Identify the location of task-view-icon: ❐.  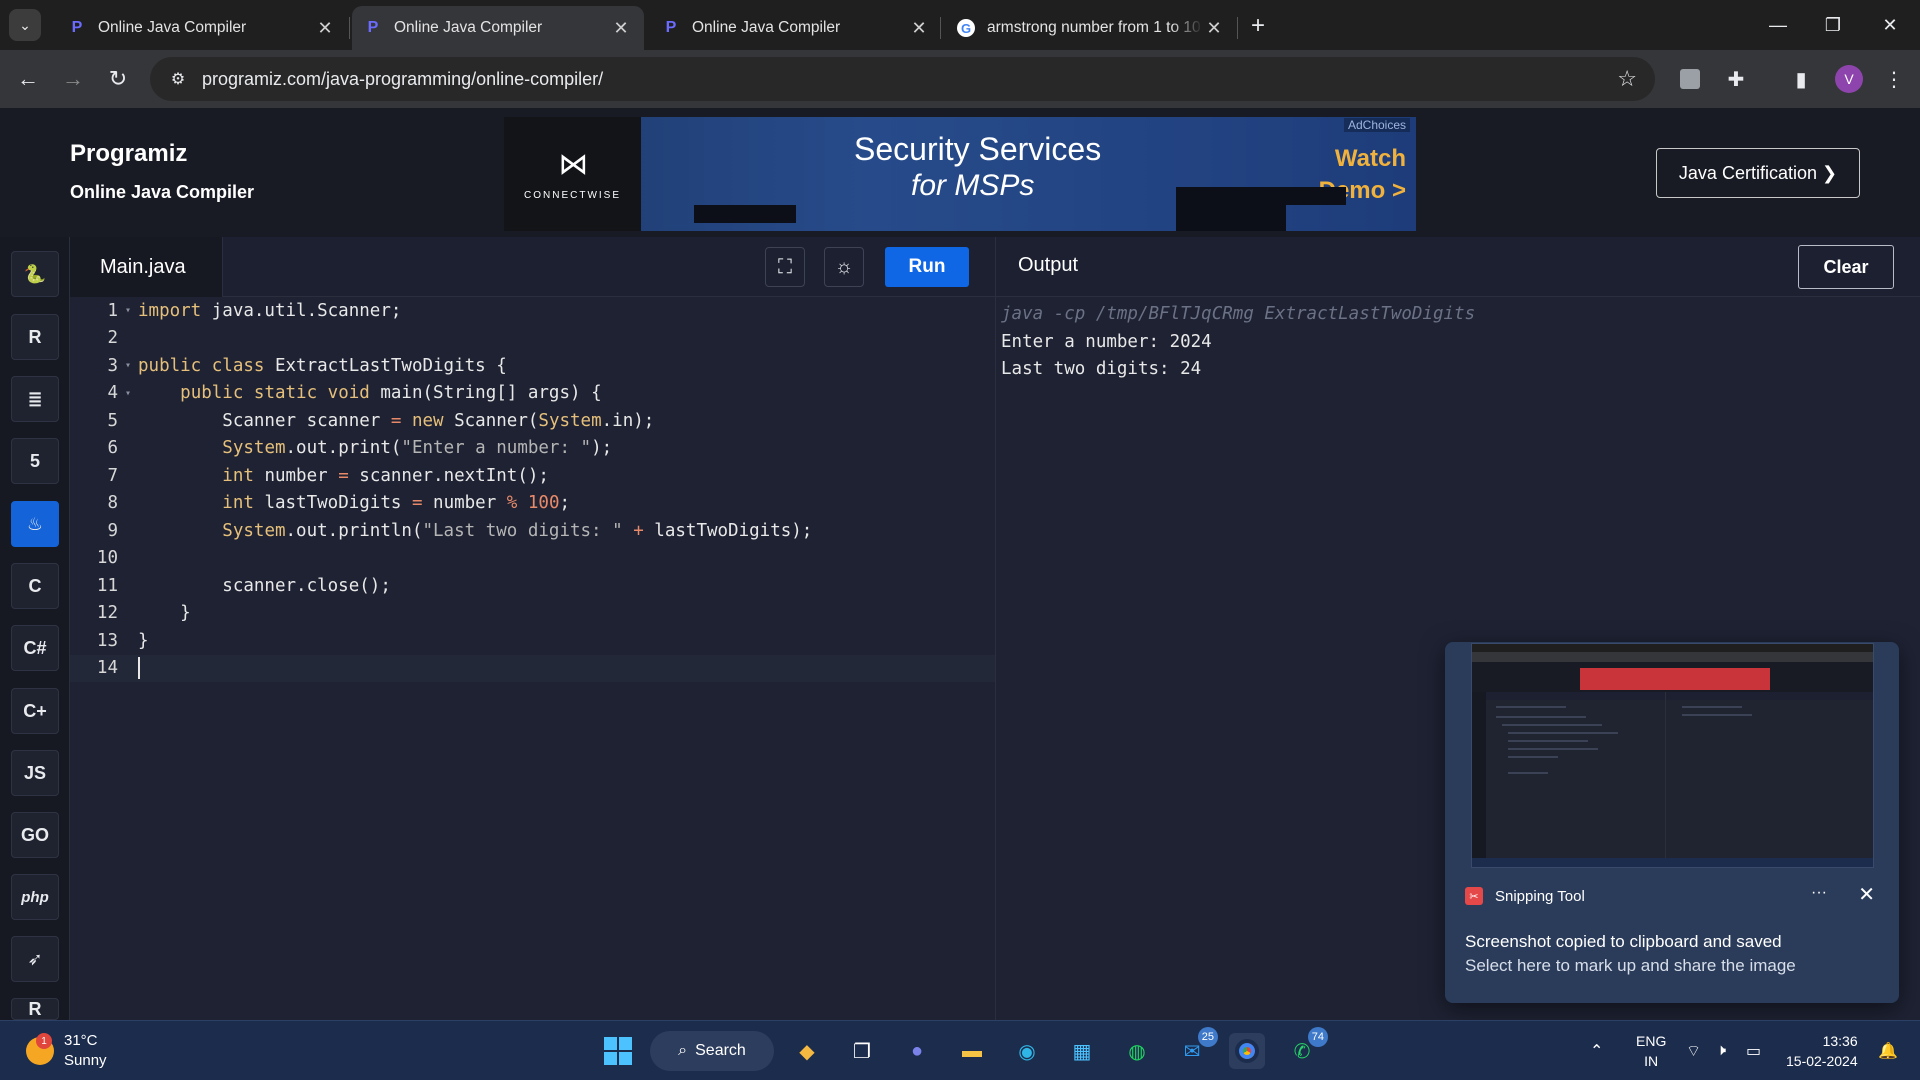
(862, 1051).